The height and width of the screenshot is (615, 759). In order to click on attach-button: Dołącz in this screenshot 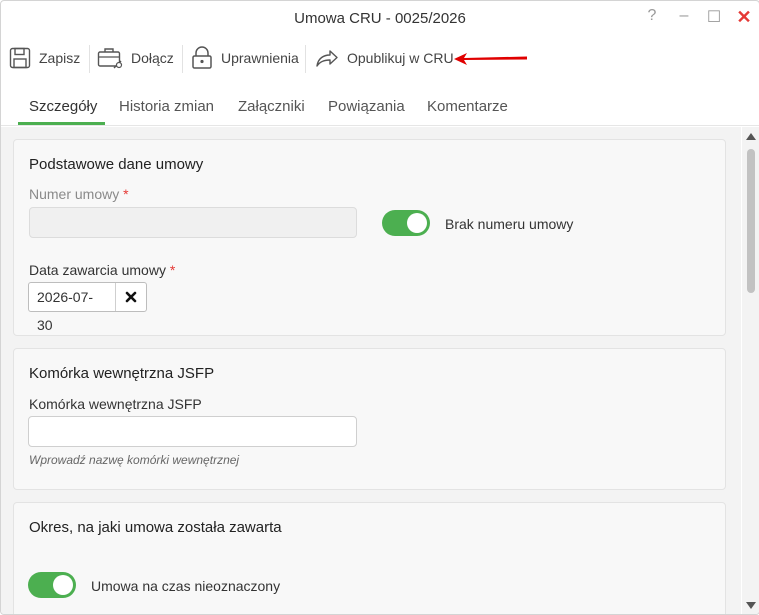, I will do `click(135, 58)`.